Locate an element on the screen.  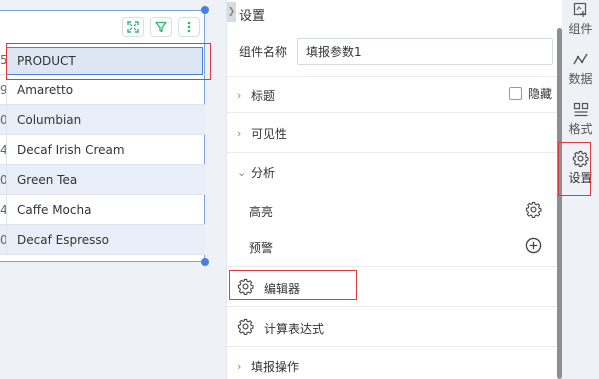
alert-item-label: 预警 is located at coordinates (261, 248).